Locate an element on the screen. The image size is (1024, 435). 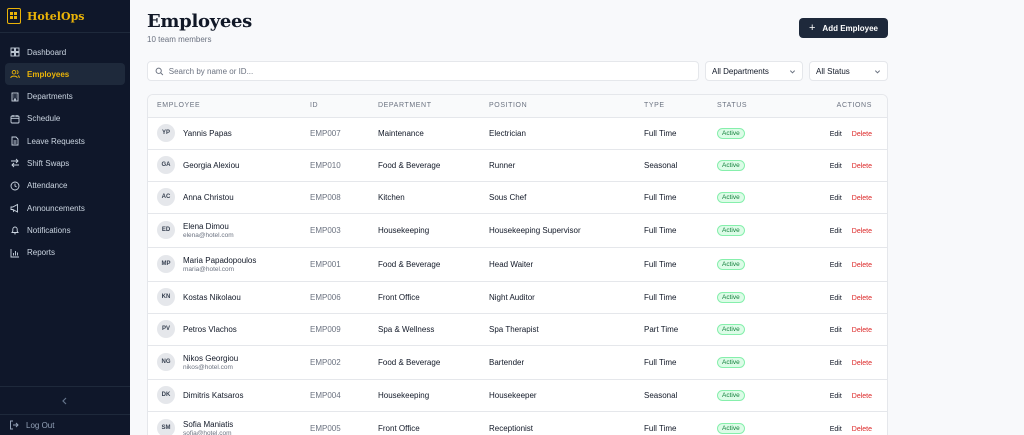
sidebar-item-schedule: Schedule is located at coordinates (65, 119).